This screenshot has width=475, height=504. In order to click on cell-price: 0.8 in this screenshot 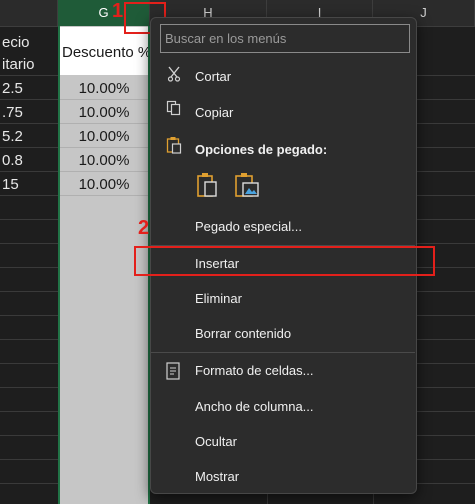, I will do `click(12, 160)`.